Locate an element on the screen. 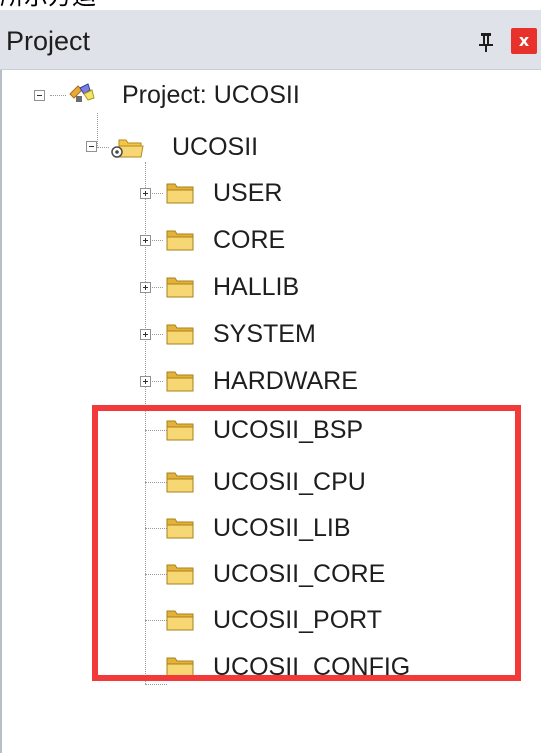 The image size is (541, 753). target-collapse-toggle is located at coordinates (91, 146).